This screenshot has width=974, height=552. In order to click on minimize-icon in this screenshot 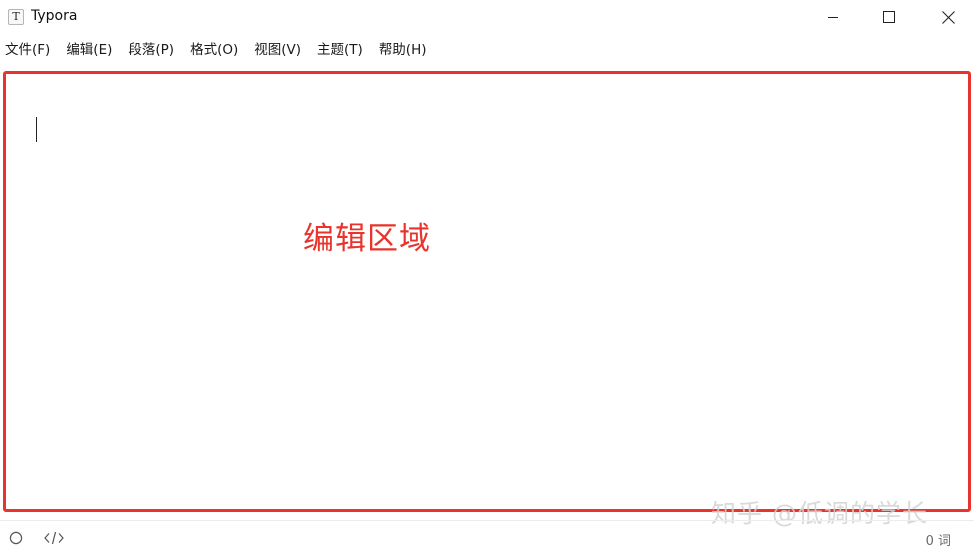, I will do `click(833, 17)`.